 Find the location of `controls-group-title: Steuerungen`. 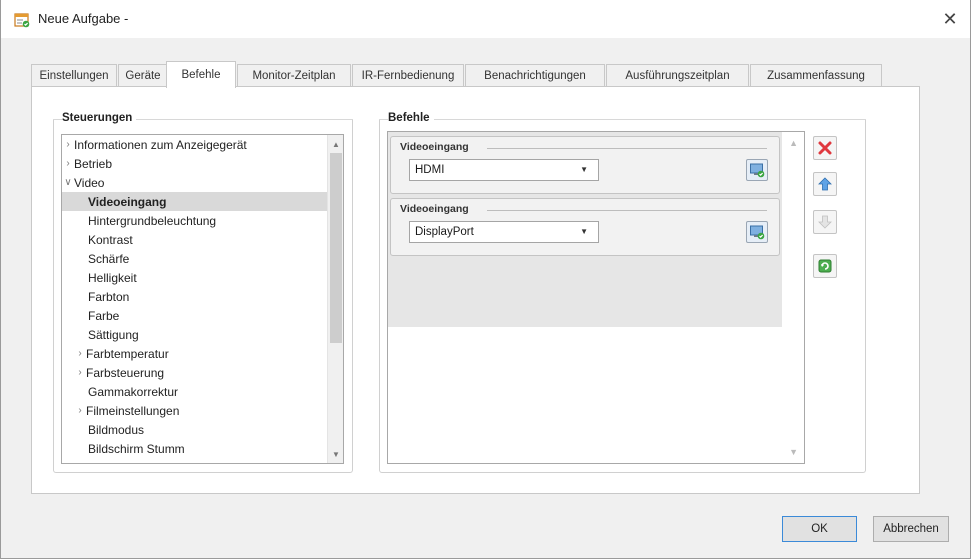

controls-group-title: Steuerungen is located at coordinates (99, 118).